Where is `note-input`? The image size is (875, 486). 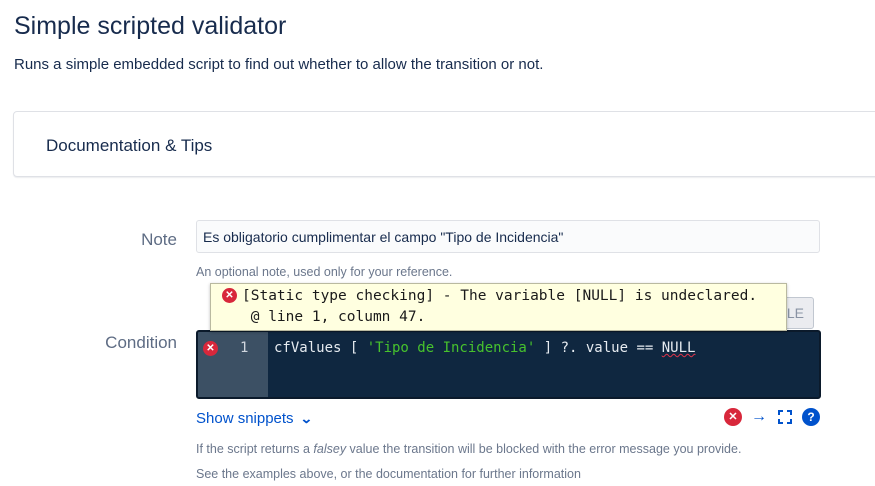 note-input is located at coordinates (508, 236).